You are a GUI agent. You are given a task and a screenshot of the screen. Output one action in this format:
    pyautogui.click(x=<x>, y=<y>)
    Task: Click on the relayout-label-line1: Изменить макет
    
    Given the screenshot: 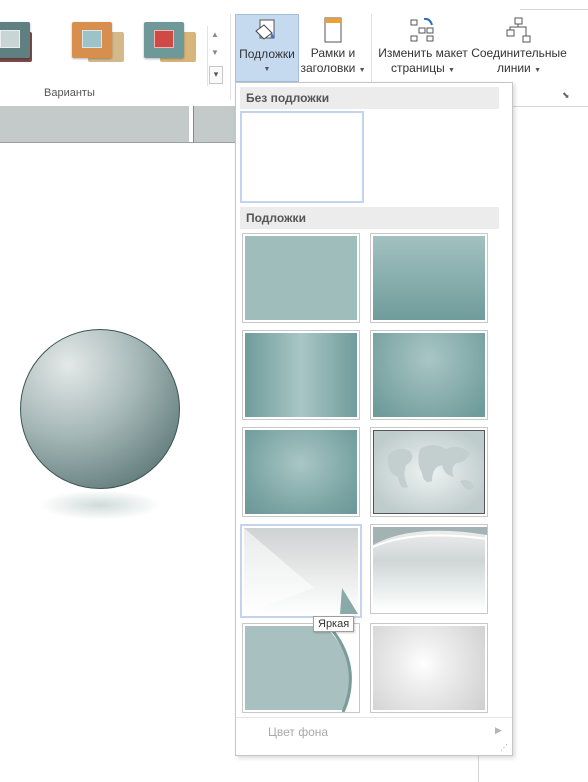 What is the action you would take?
    pyautogui.click(x=423, y=53)
    